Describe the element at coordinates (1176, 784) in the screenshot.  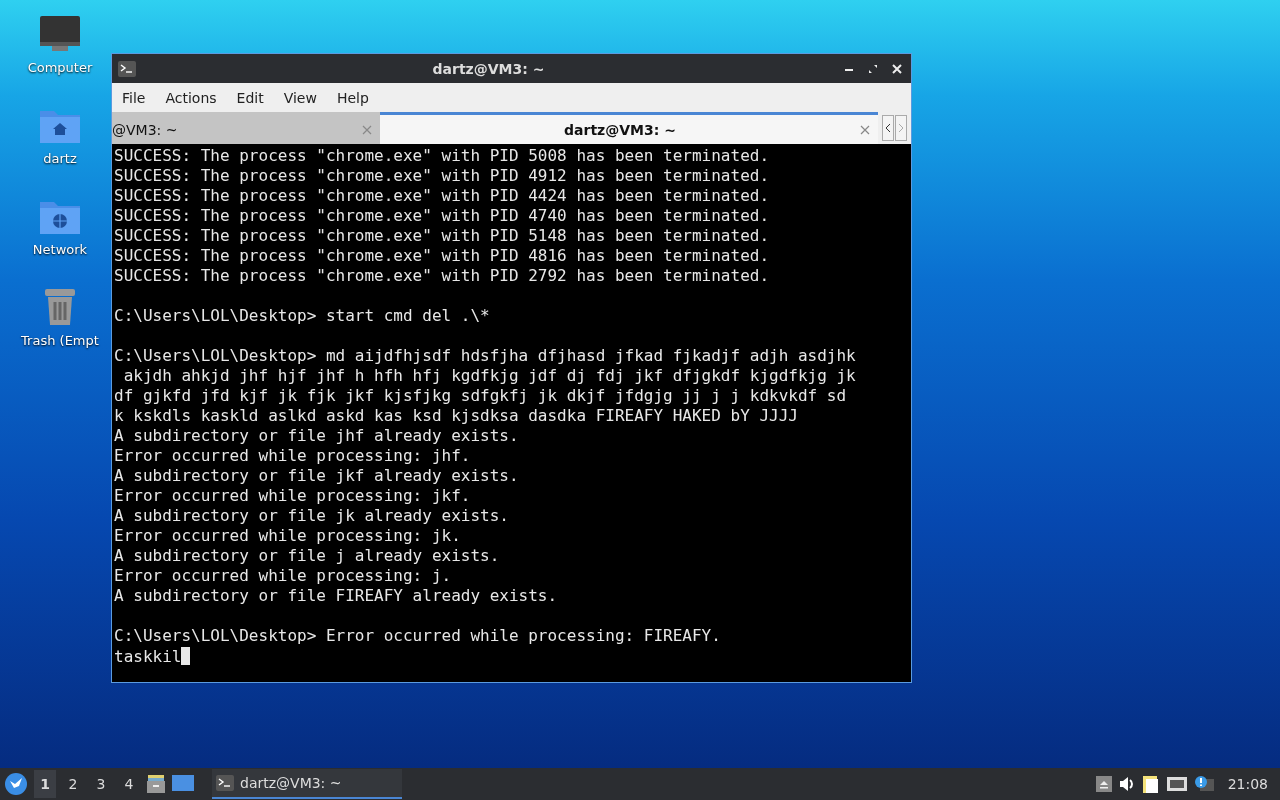
I see `network-port-icon` at that location.